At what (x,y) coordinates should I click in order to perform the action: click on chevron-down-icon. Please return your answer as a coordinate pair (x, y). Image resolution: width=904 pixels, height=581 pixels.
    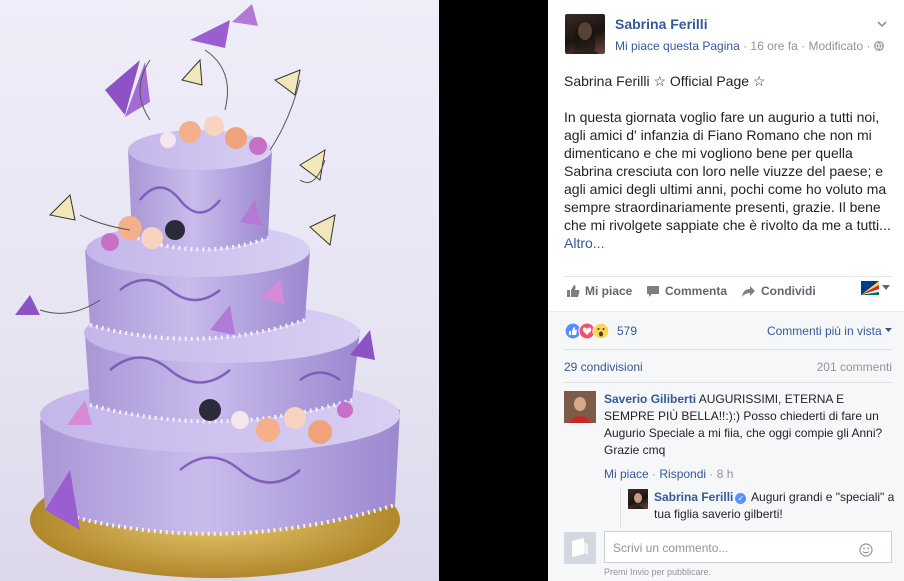
    Looking at the image, I should click on (882, 24).